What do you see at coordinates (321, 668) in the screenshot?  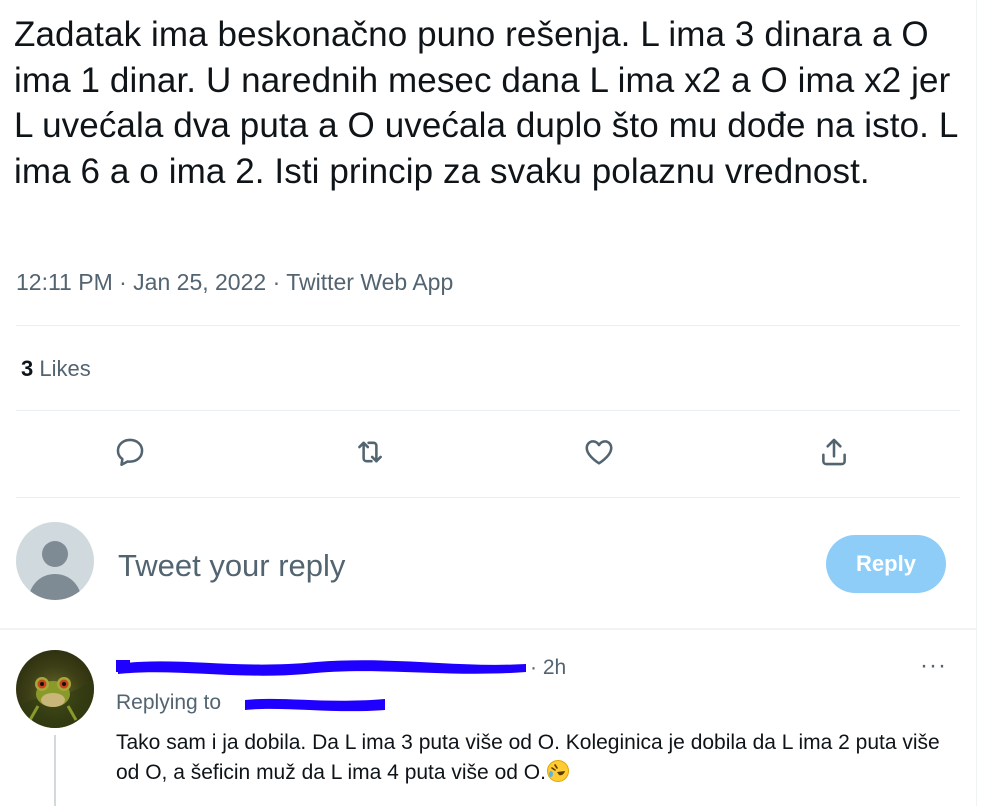 I see `redacted-username` at bounding box center [321, 668].